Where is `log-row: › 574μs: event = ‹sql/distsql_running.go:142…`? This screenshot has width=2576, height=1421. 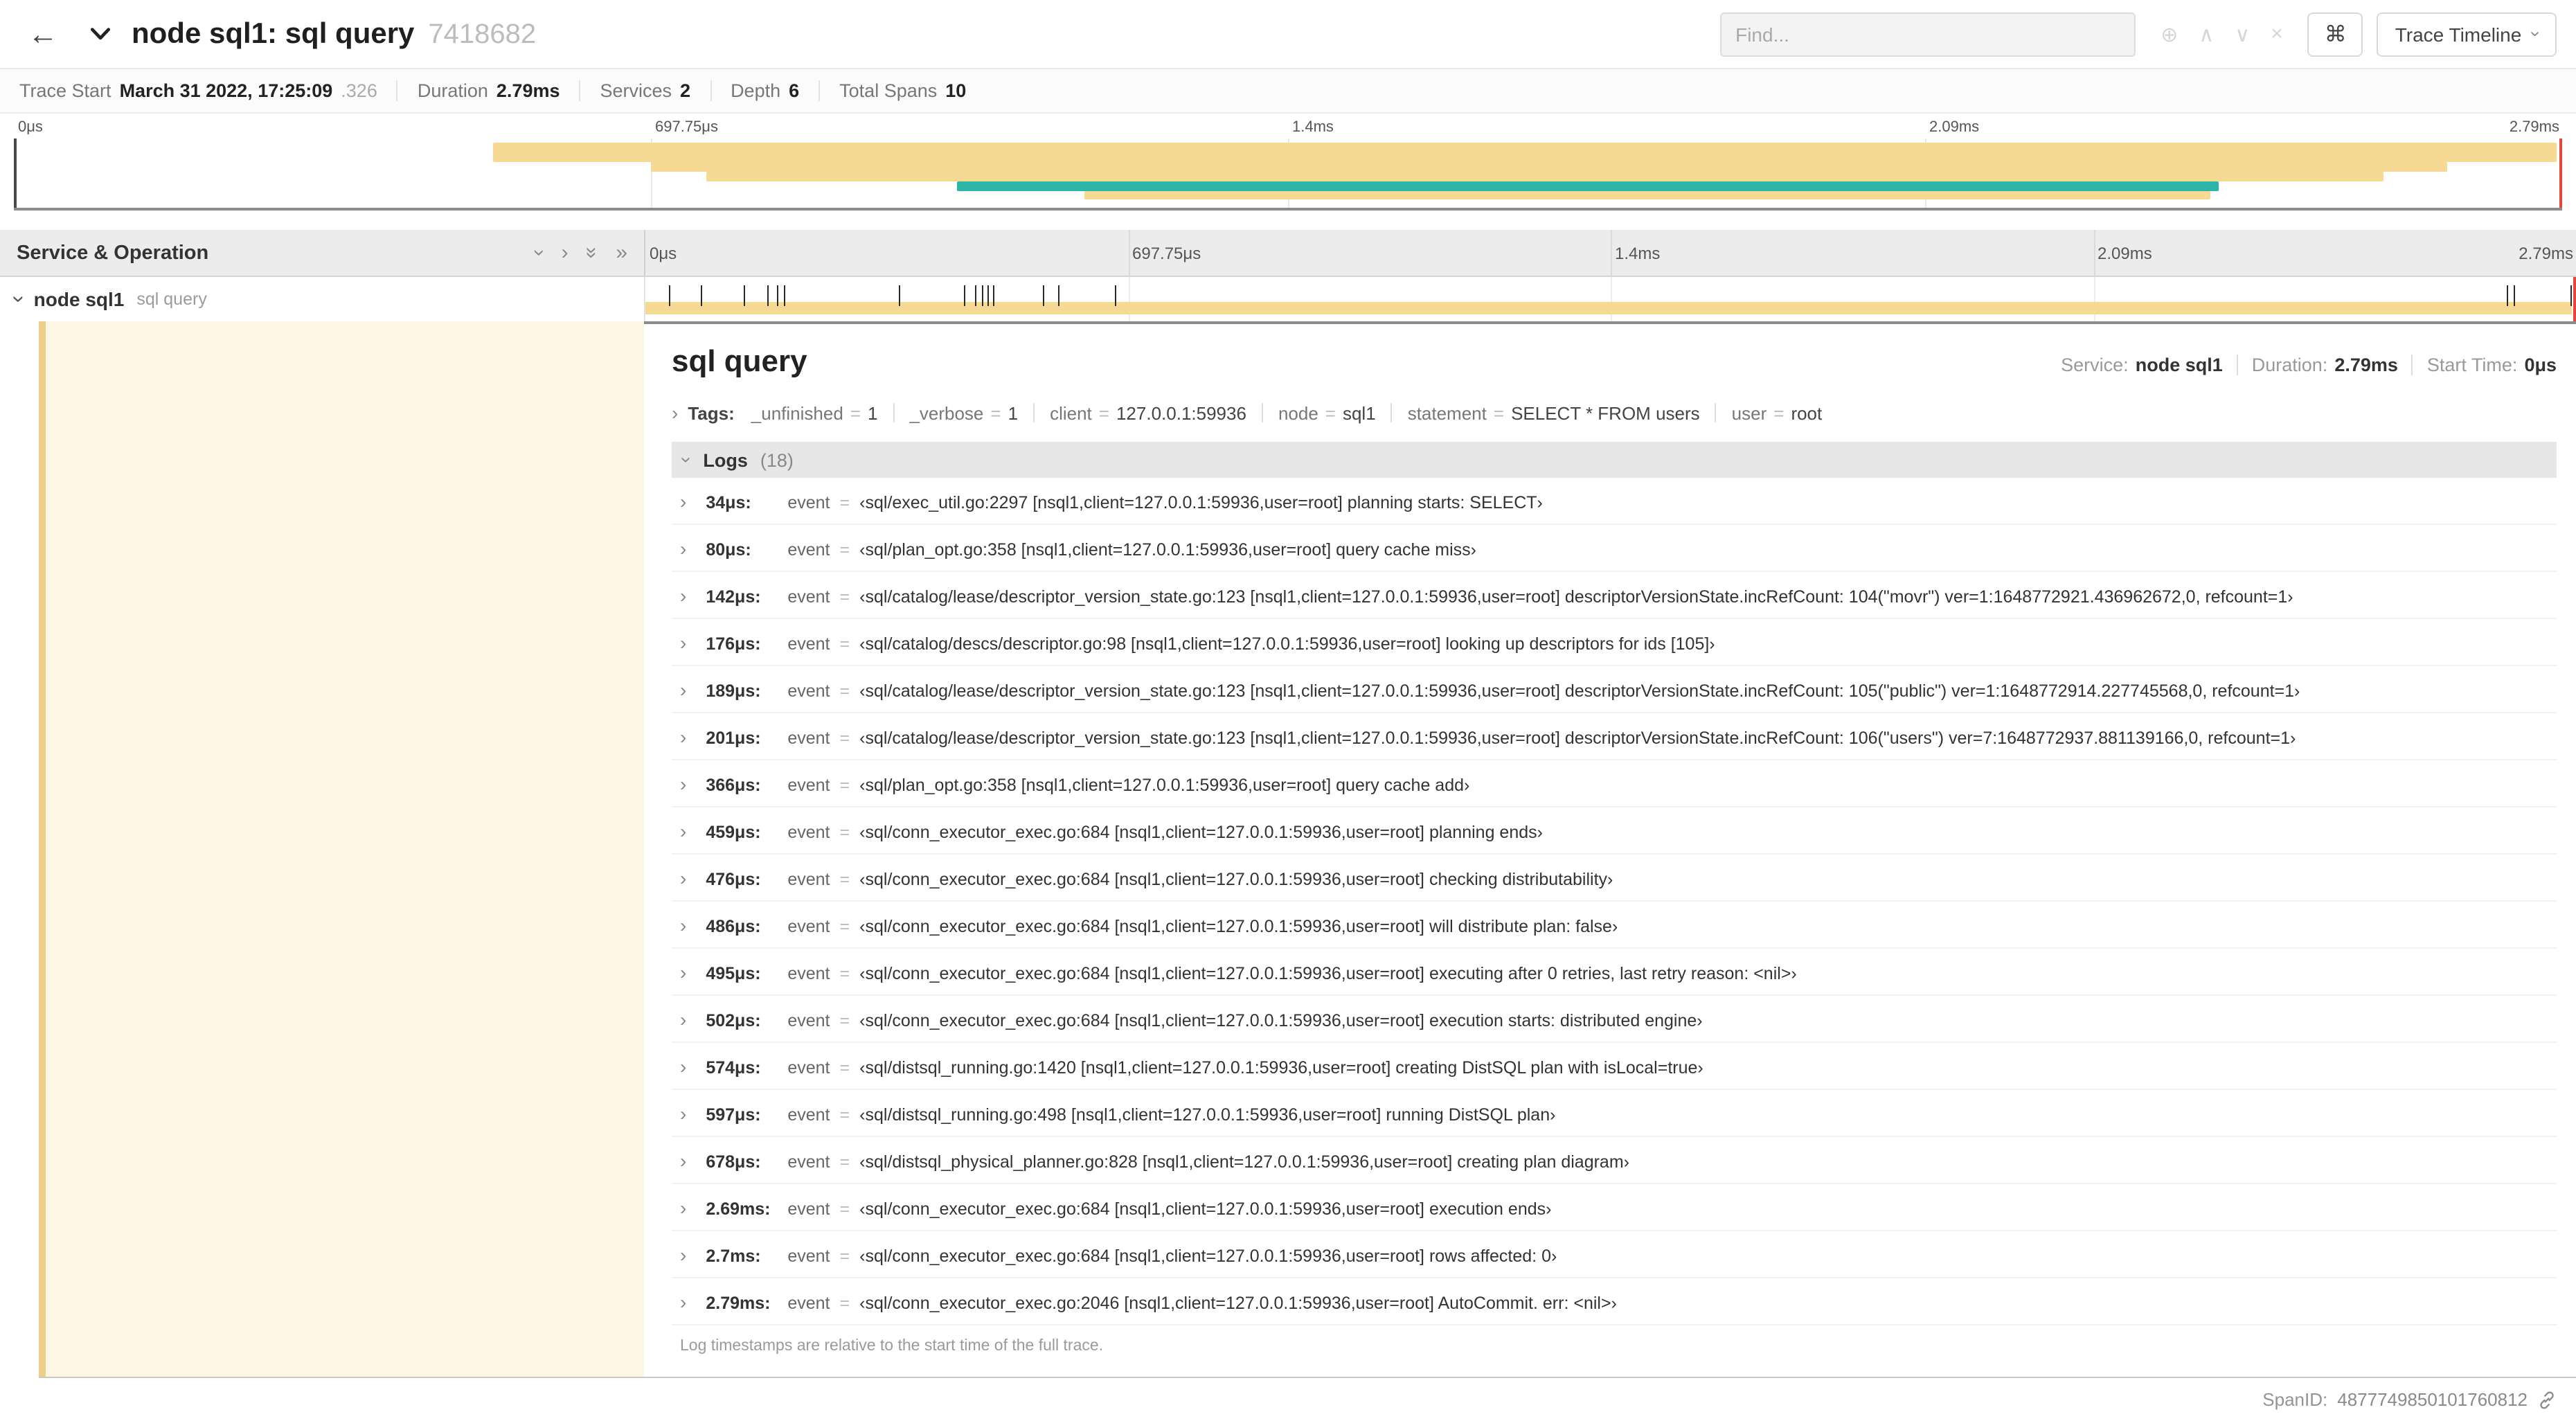 log-row: › 574μs: event = ‹sql/distsql_running.go:142… is located at coordinates (1615, 1066).